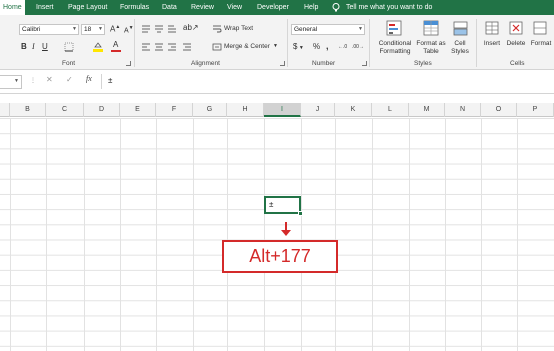 This screenshot has width=554, height=351. What do you see at coordinates (273, 7) in the screenshot?
I see `tab-developer: Developer` at bounding box center [273, 7].